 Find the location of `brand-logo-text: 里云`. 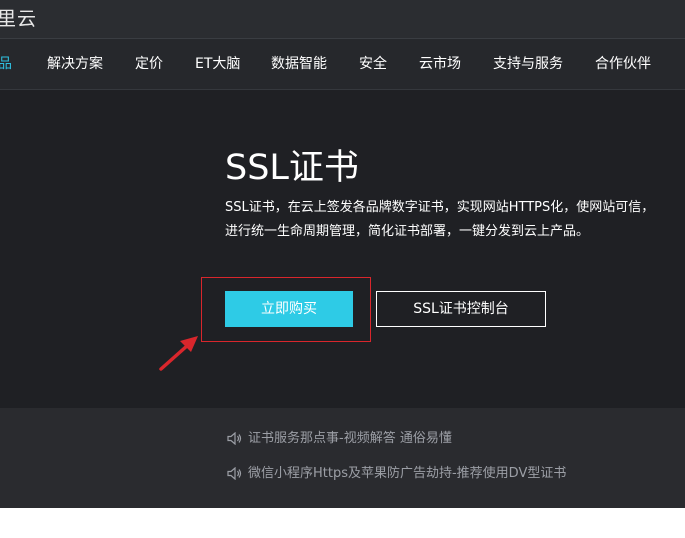

brand-logo-text: 里云 is located at coordinates (18, 17).